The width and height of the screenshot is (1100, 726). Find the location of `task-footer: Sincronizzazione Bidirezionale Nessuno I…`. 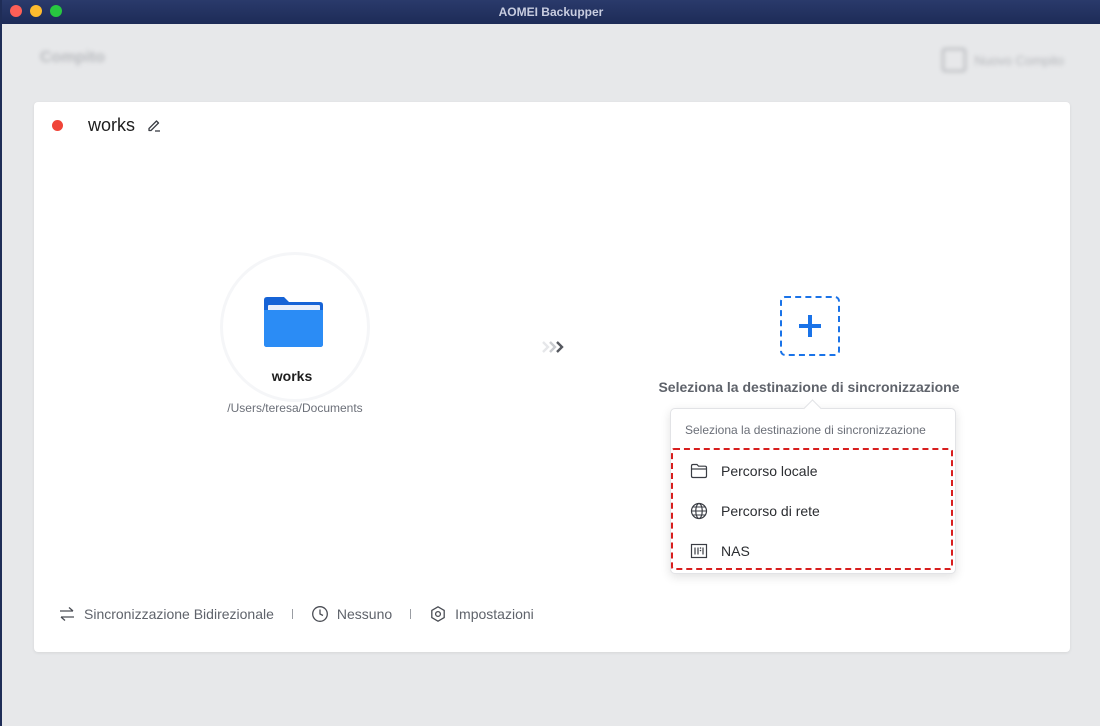

task-footer: Sincronizzazione Bidirezionale Nessuno I… is located at coordinates (296, 614).